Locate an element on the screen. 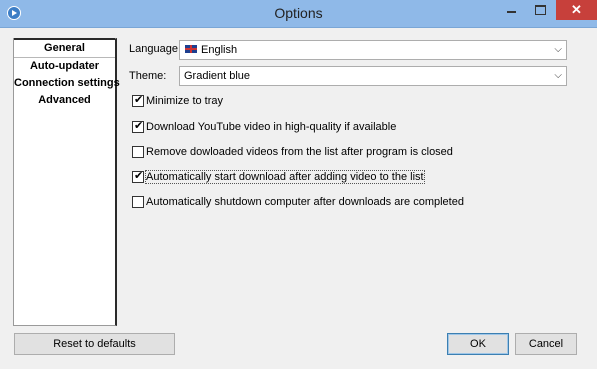 The height and width of the screenshot is (369, 597). remove-downloaded-checkbox is located at coordinates (138, 152).